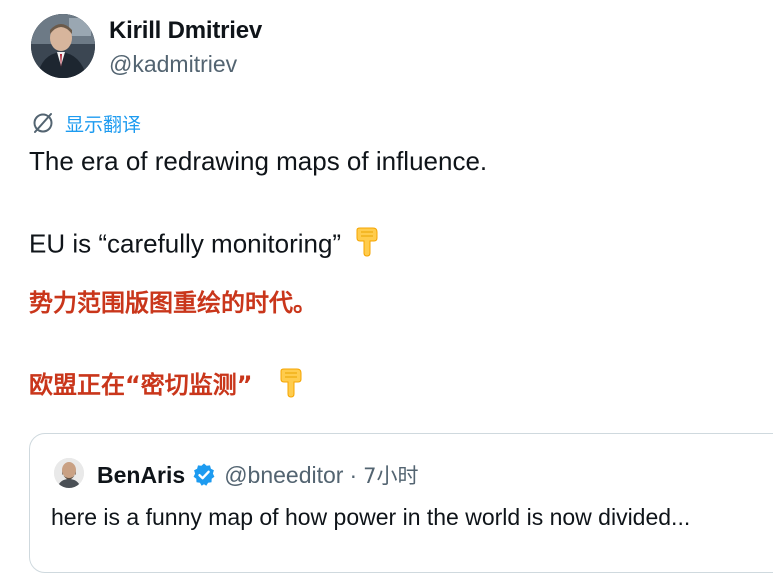  I want to click on author-avatar, so click(63, 46).